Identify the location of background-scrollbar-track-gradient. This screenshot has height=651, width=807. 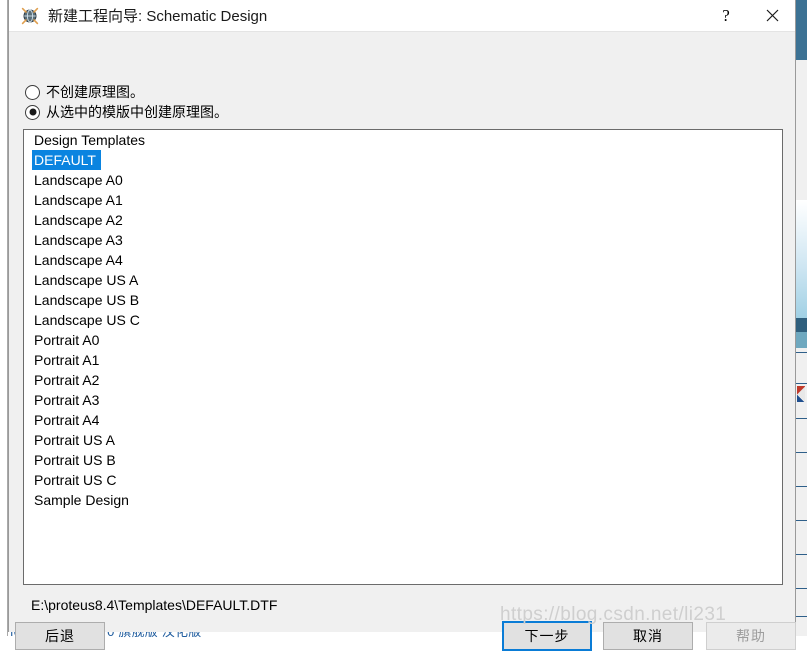
(801, 260).